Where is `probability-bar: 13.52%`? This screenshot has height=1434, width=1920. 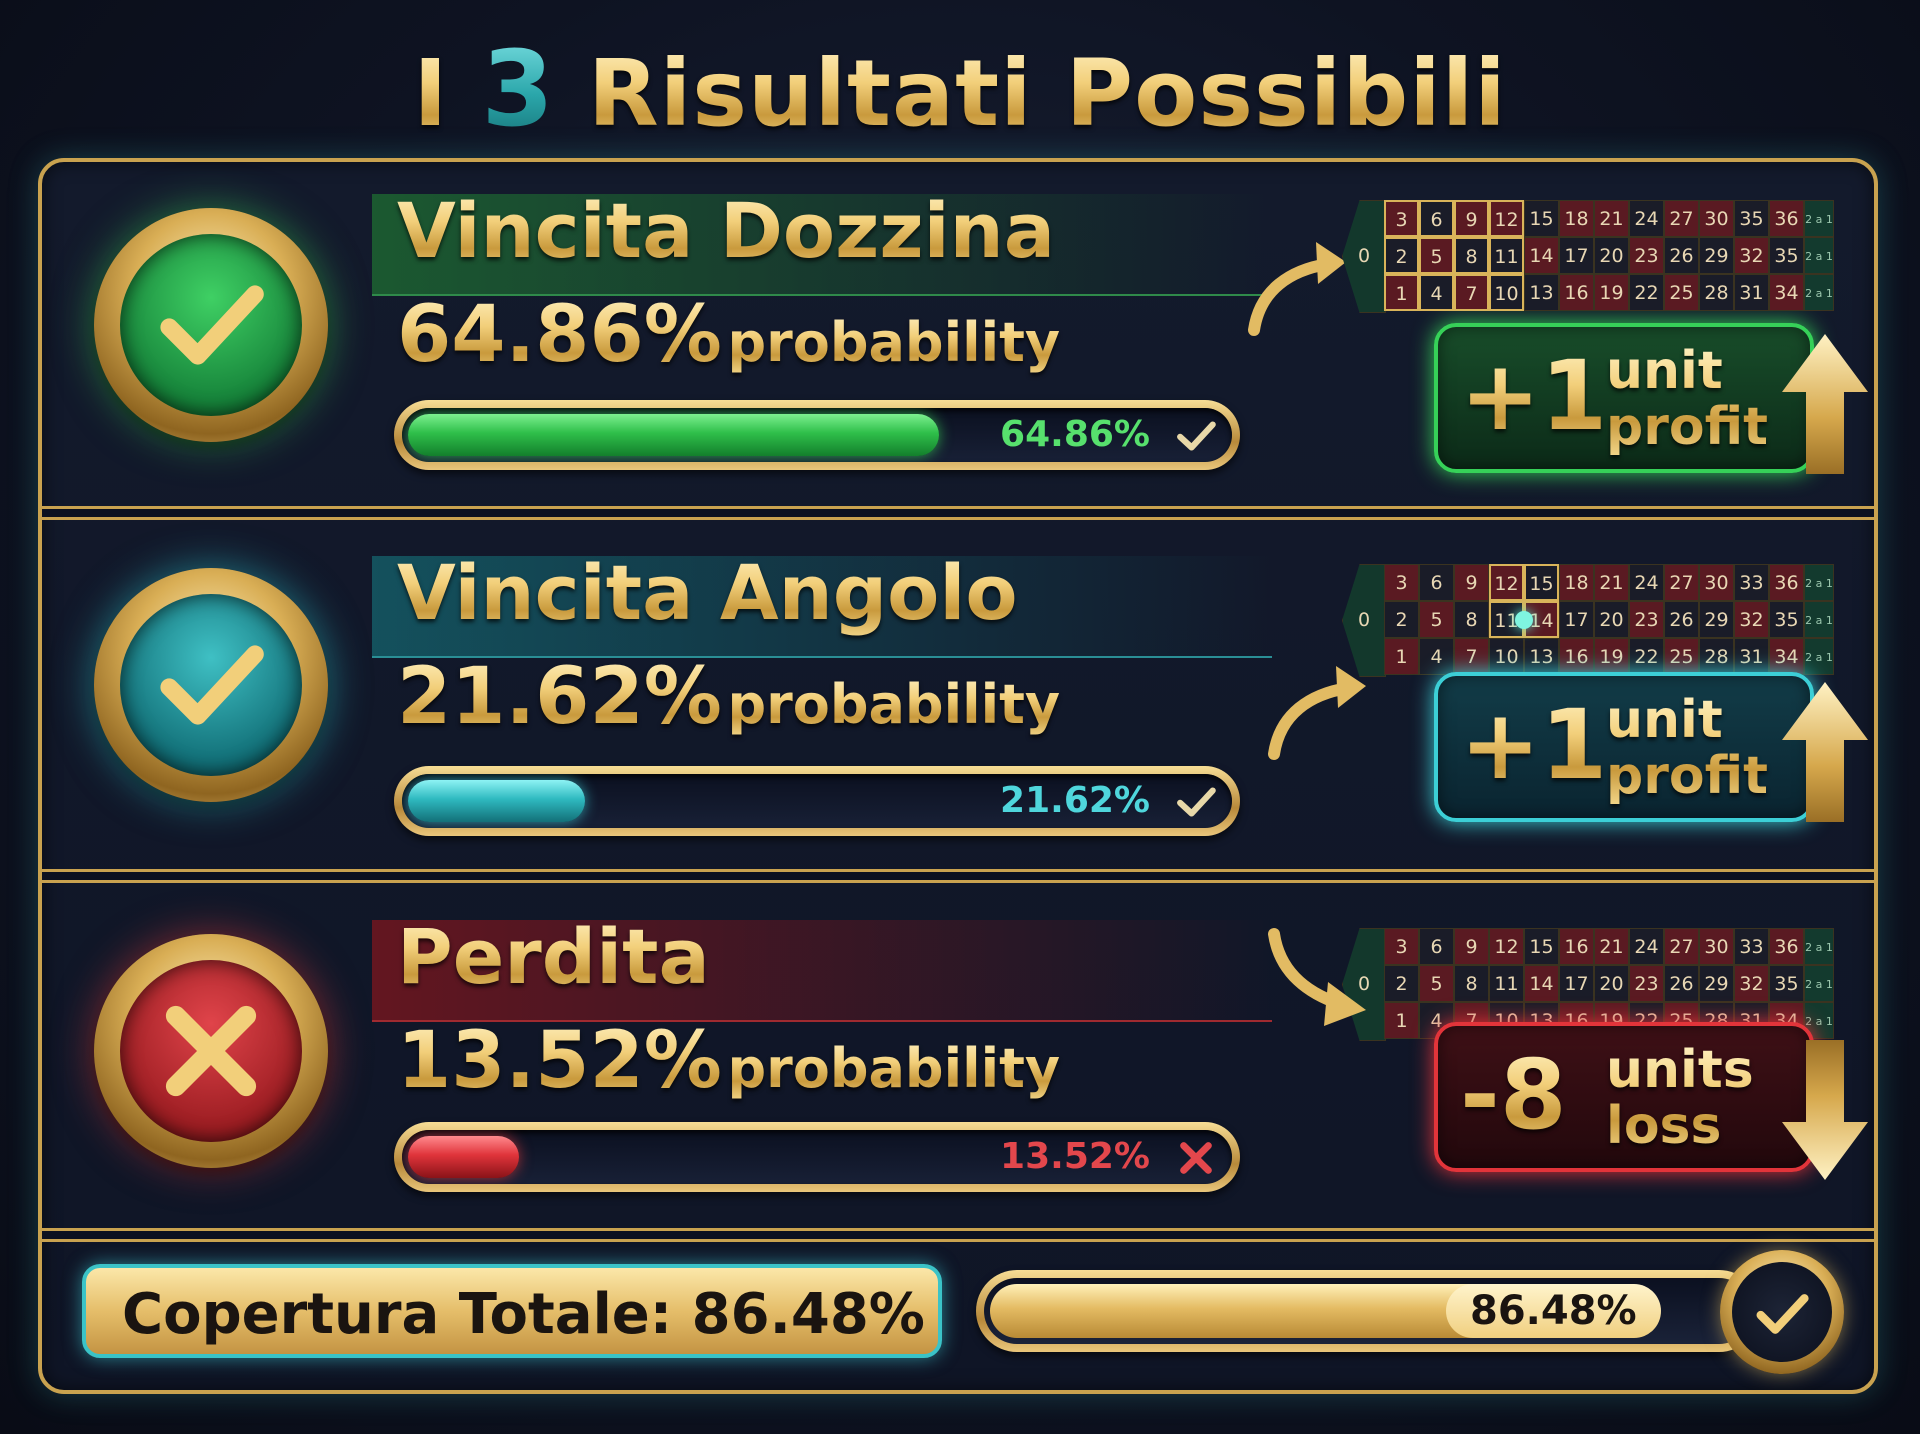 probability-bar: 13.52% is located at coordinates (817, 1157).